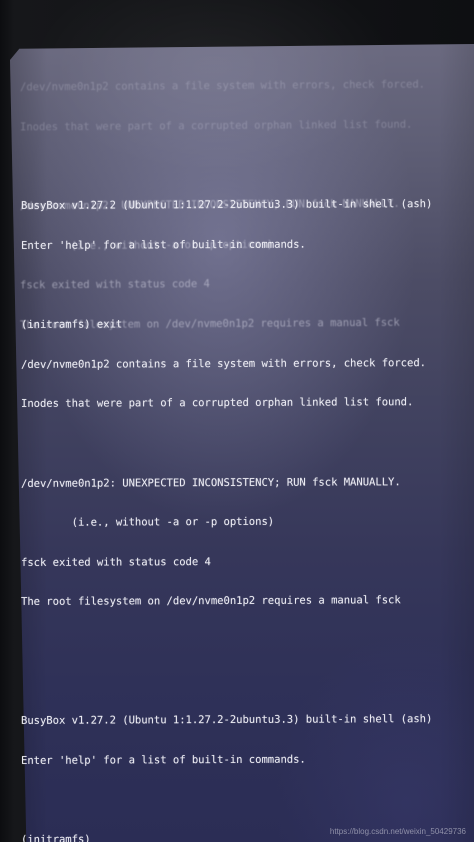 This screenshot has width=474, height=842. What do you see at coordinates (397, 831) in the screenshot?
I see `watermark: https://blog.csdn.net/weixin_50429736` at bounding box center [397, 831].